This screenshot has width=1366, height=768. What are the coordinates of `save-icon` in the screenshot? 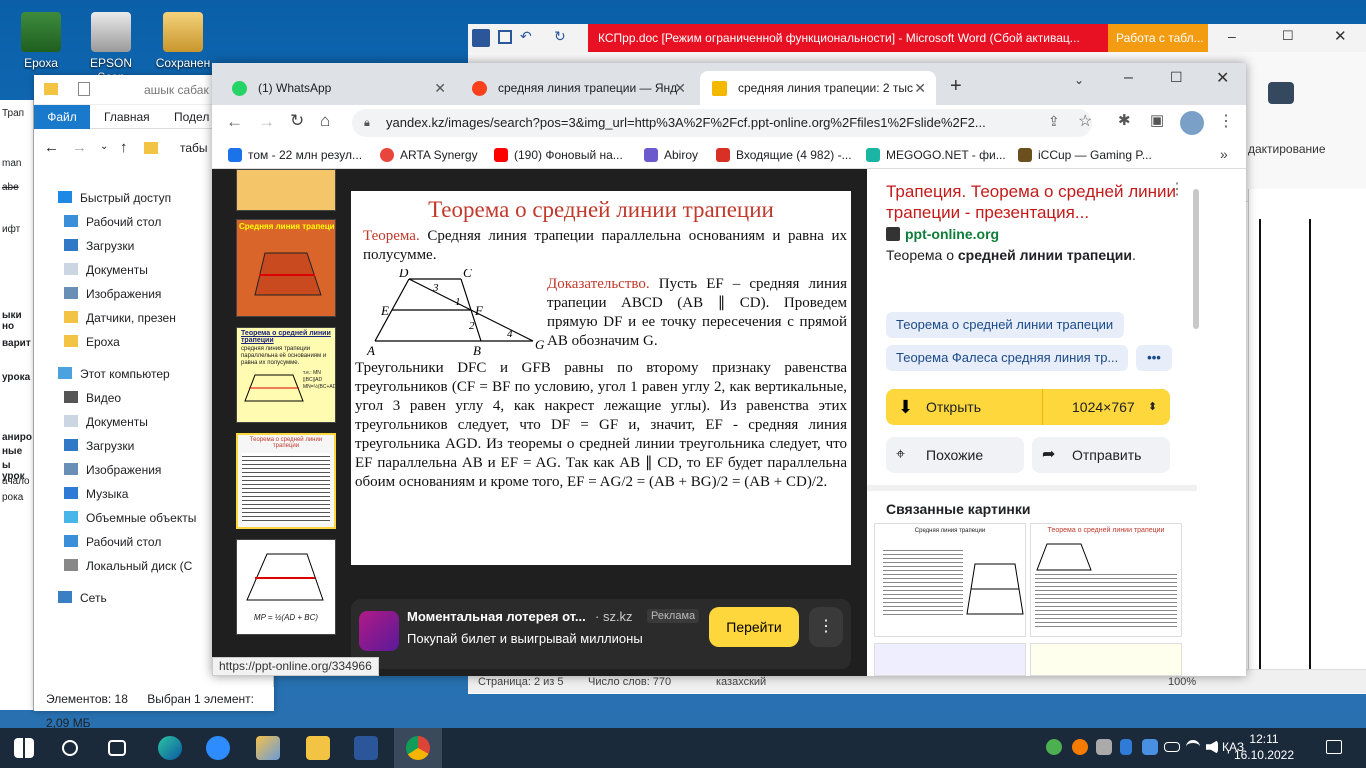 It's located at (505, 37).